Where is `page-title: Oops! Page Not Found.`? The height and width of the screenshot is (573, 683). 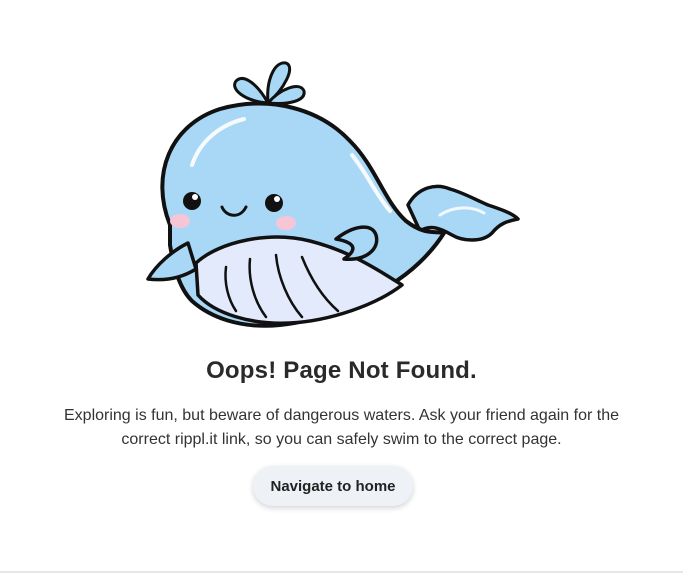 page-title: Oops! Page Not Found. is located at coordinates (341, 370).